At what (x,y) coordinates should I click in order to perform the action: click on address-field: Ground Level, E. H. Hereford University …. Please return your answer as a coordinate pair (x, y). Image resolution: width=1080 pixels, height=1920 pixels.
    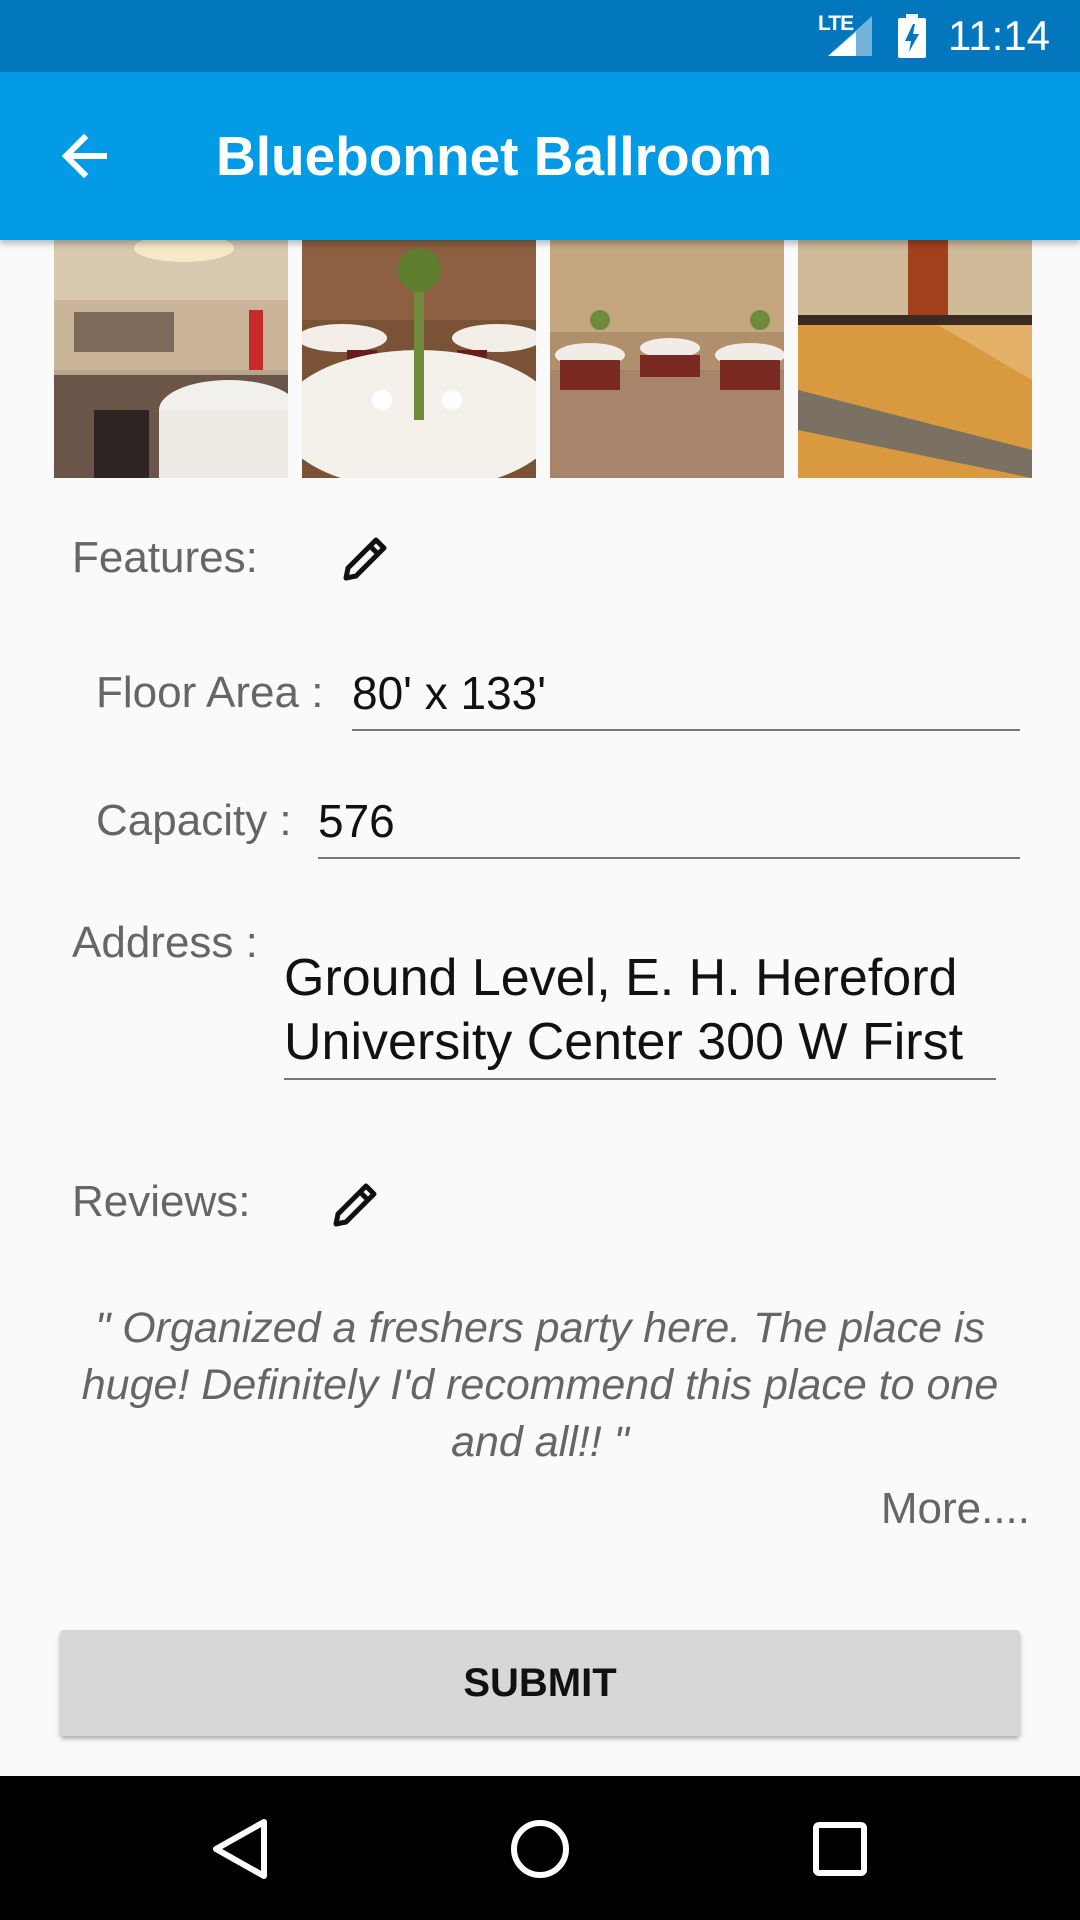
    Looking at the image, I should click on (640, 1010).